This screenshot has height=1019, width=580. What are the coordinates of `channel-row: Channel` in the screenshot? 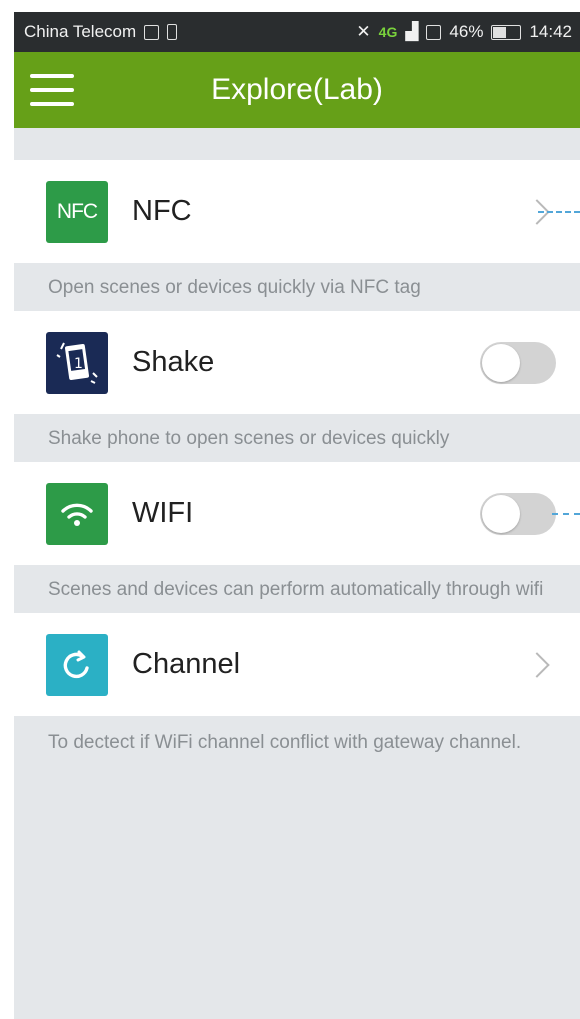 It's located at (297, 664).